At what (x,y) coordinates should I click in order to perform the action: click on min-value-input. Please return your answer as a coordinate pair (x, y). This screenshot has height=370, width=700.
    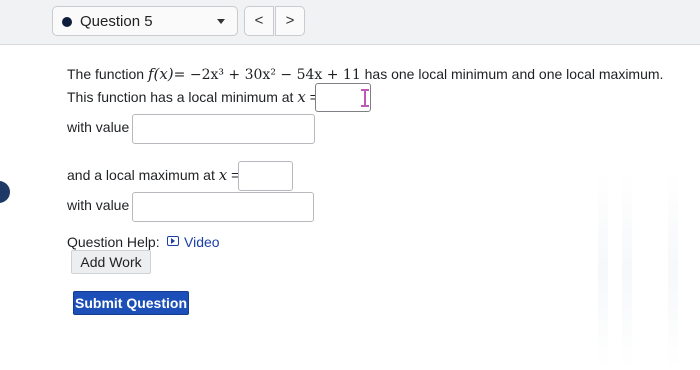
    Looking at the image, I should click on (223, 129).